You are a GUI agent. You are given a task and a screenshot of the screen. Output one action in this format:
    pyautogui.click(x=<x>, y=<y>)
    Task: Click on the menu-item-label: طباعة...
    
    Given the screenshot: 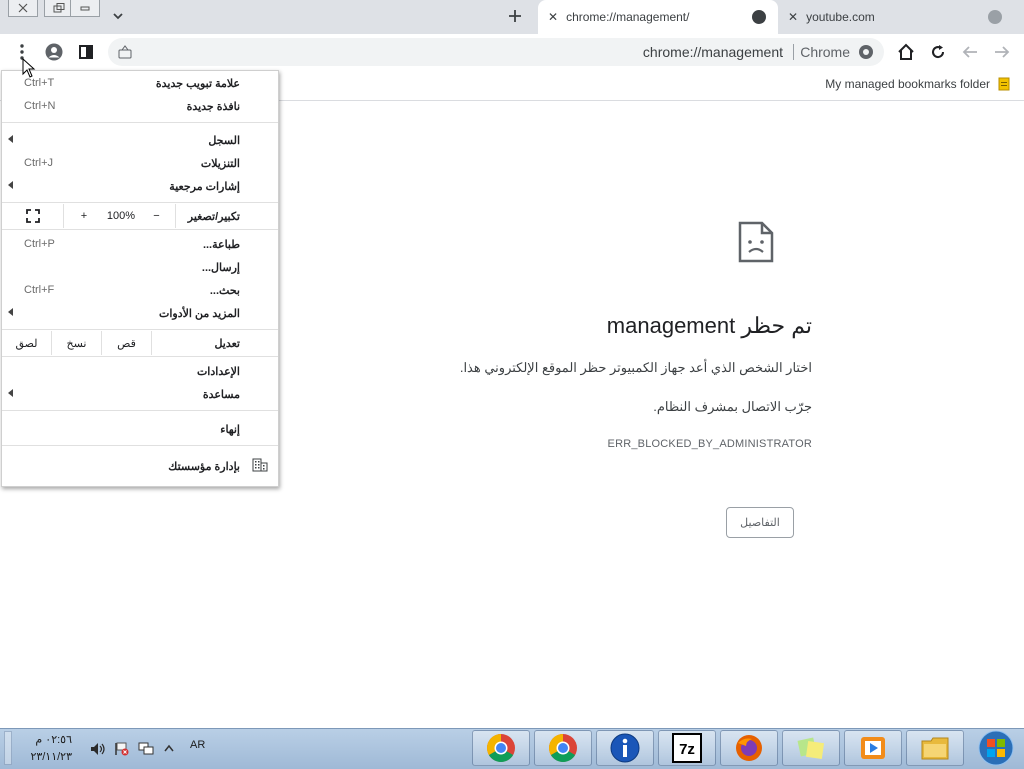 What is the action you would take?
    pyautogui.click(x=221, y=245)
    